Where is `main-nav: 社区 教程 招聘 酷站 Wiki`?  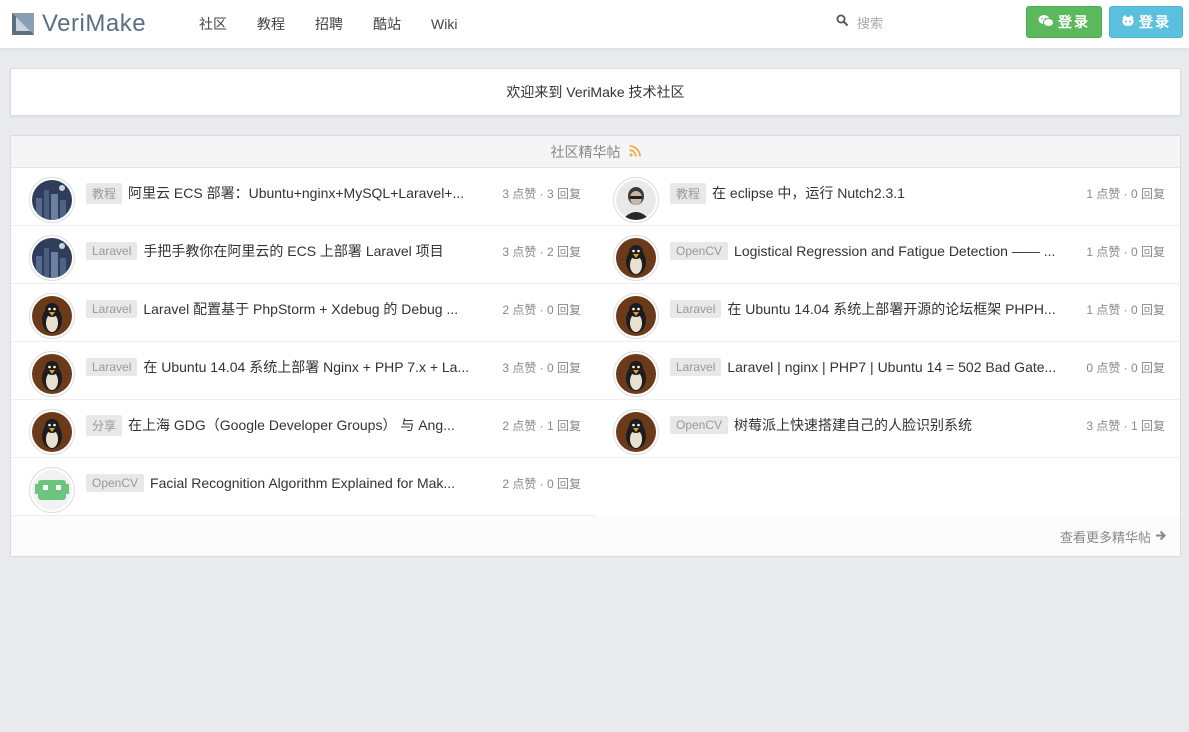 main-nav: 社区 教程 招聘 酷站 Wiki is located at coordinates (343, 24).